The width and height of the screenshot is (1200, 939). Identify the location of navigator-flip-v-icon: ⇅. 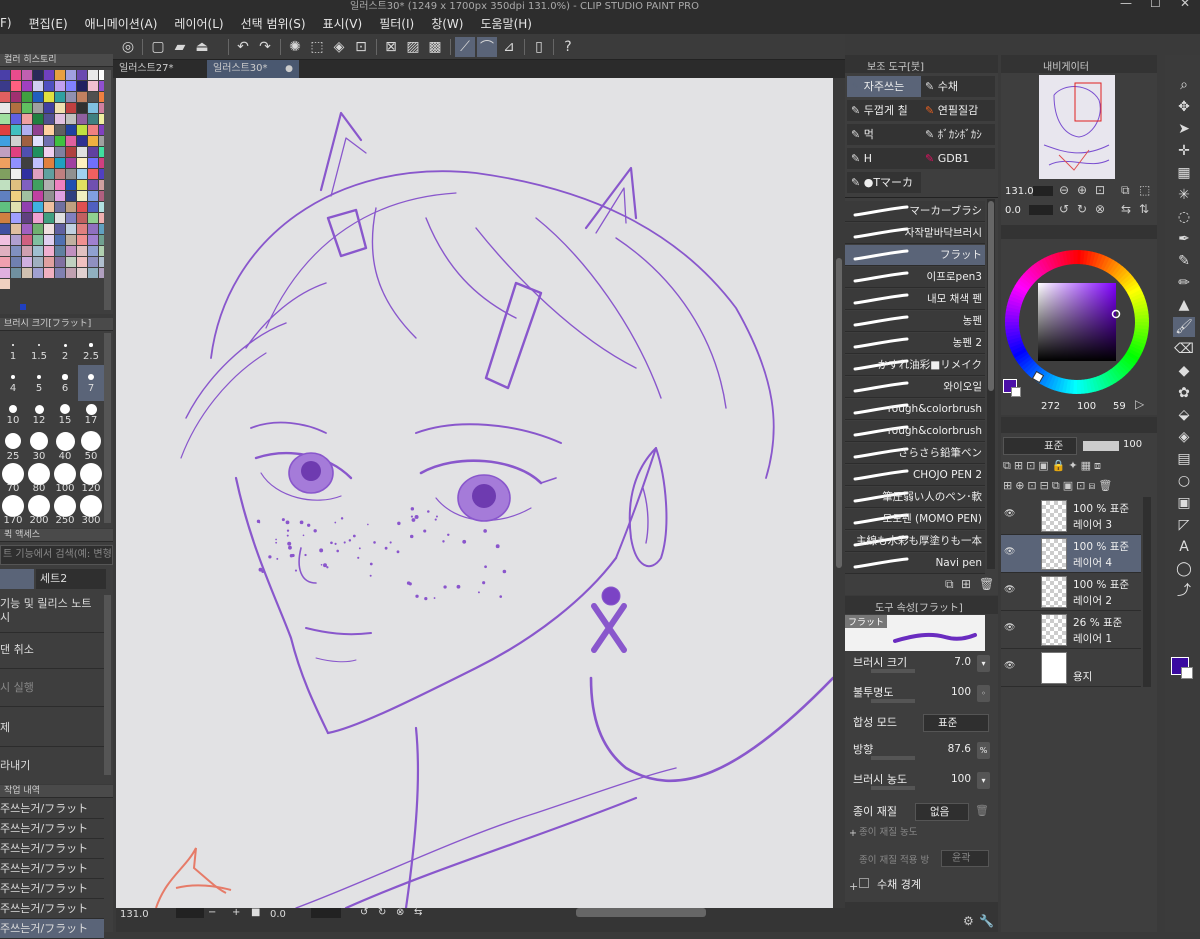
(1144, 209).